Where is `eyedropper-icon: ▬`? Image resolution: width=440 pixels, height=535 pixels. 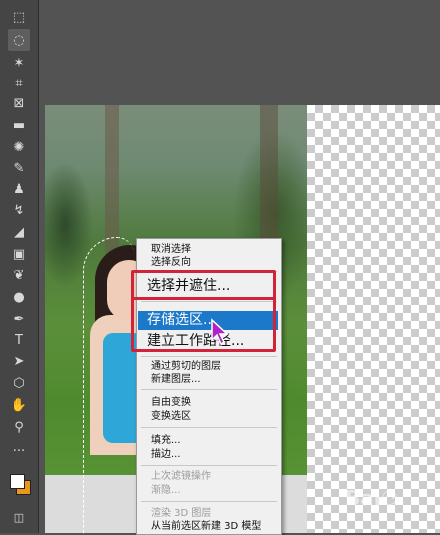 eyedropper-icon: ▬ is located at coordinates (19, 125).